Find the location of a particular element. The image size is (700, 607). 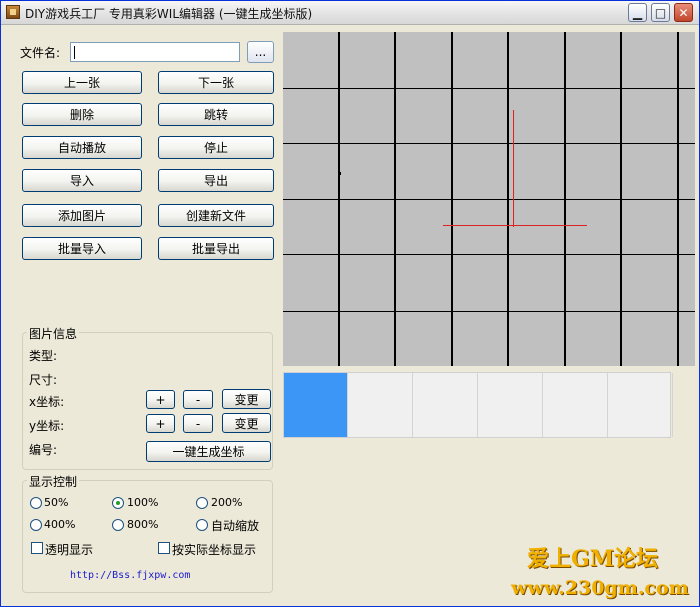

id-label: 编号: is located at coordinates (43, 450).